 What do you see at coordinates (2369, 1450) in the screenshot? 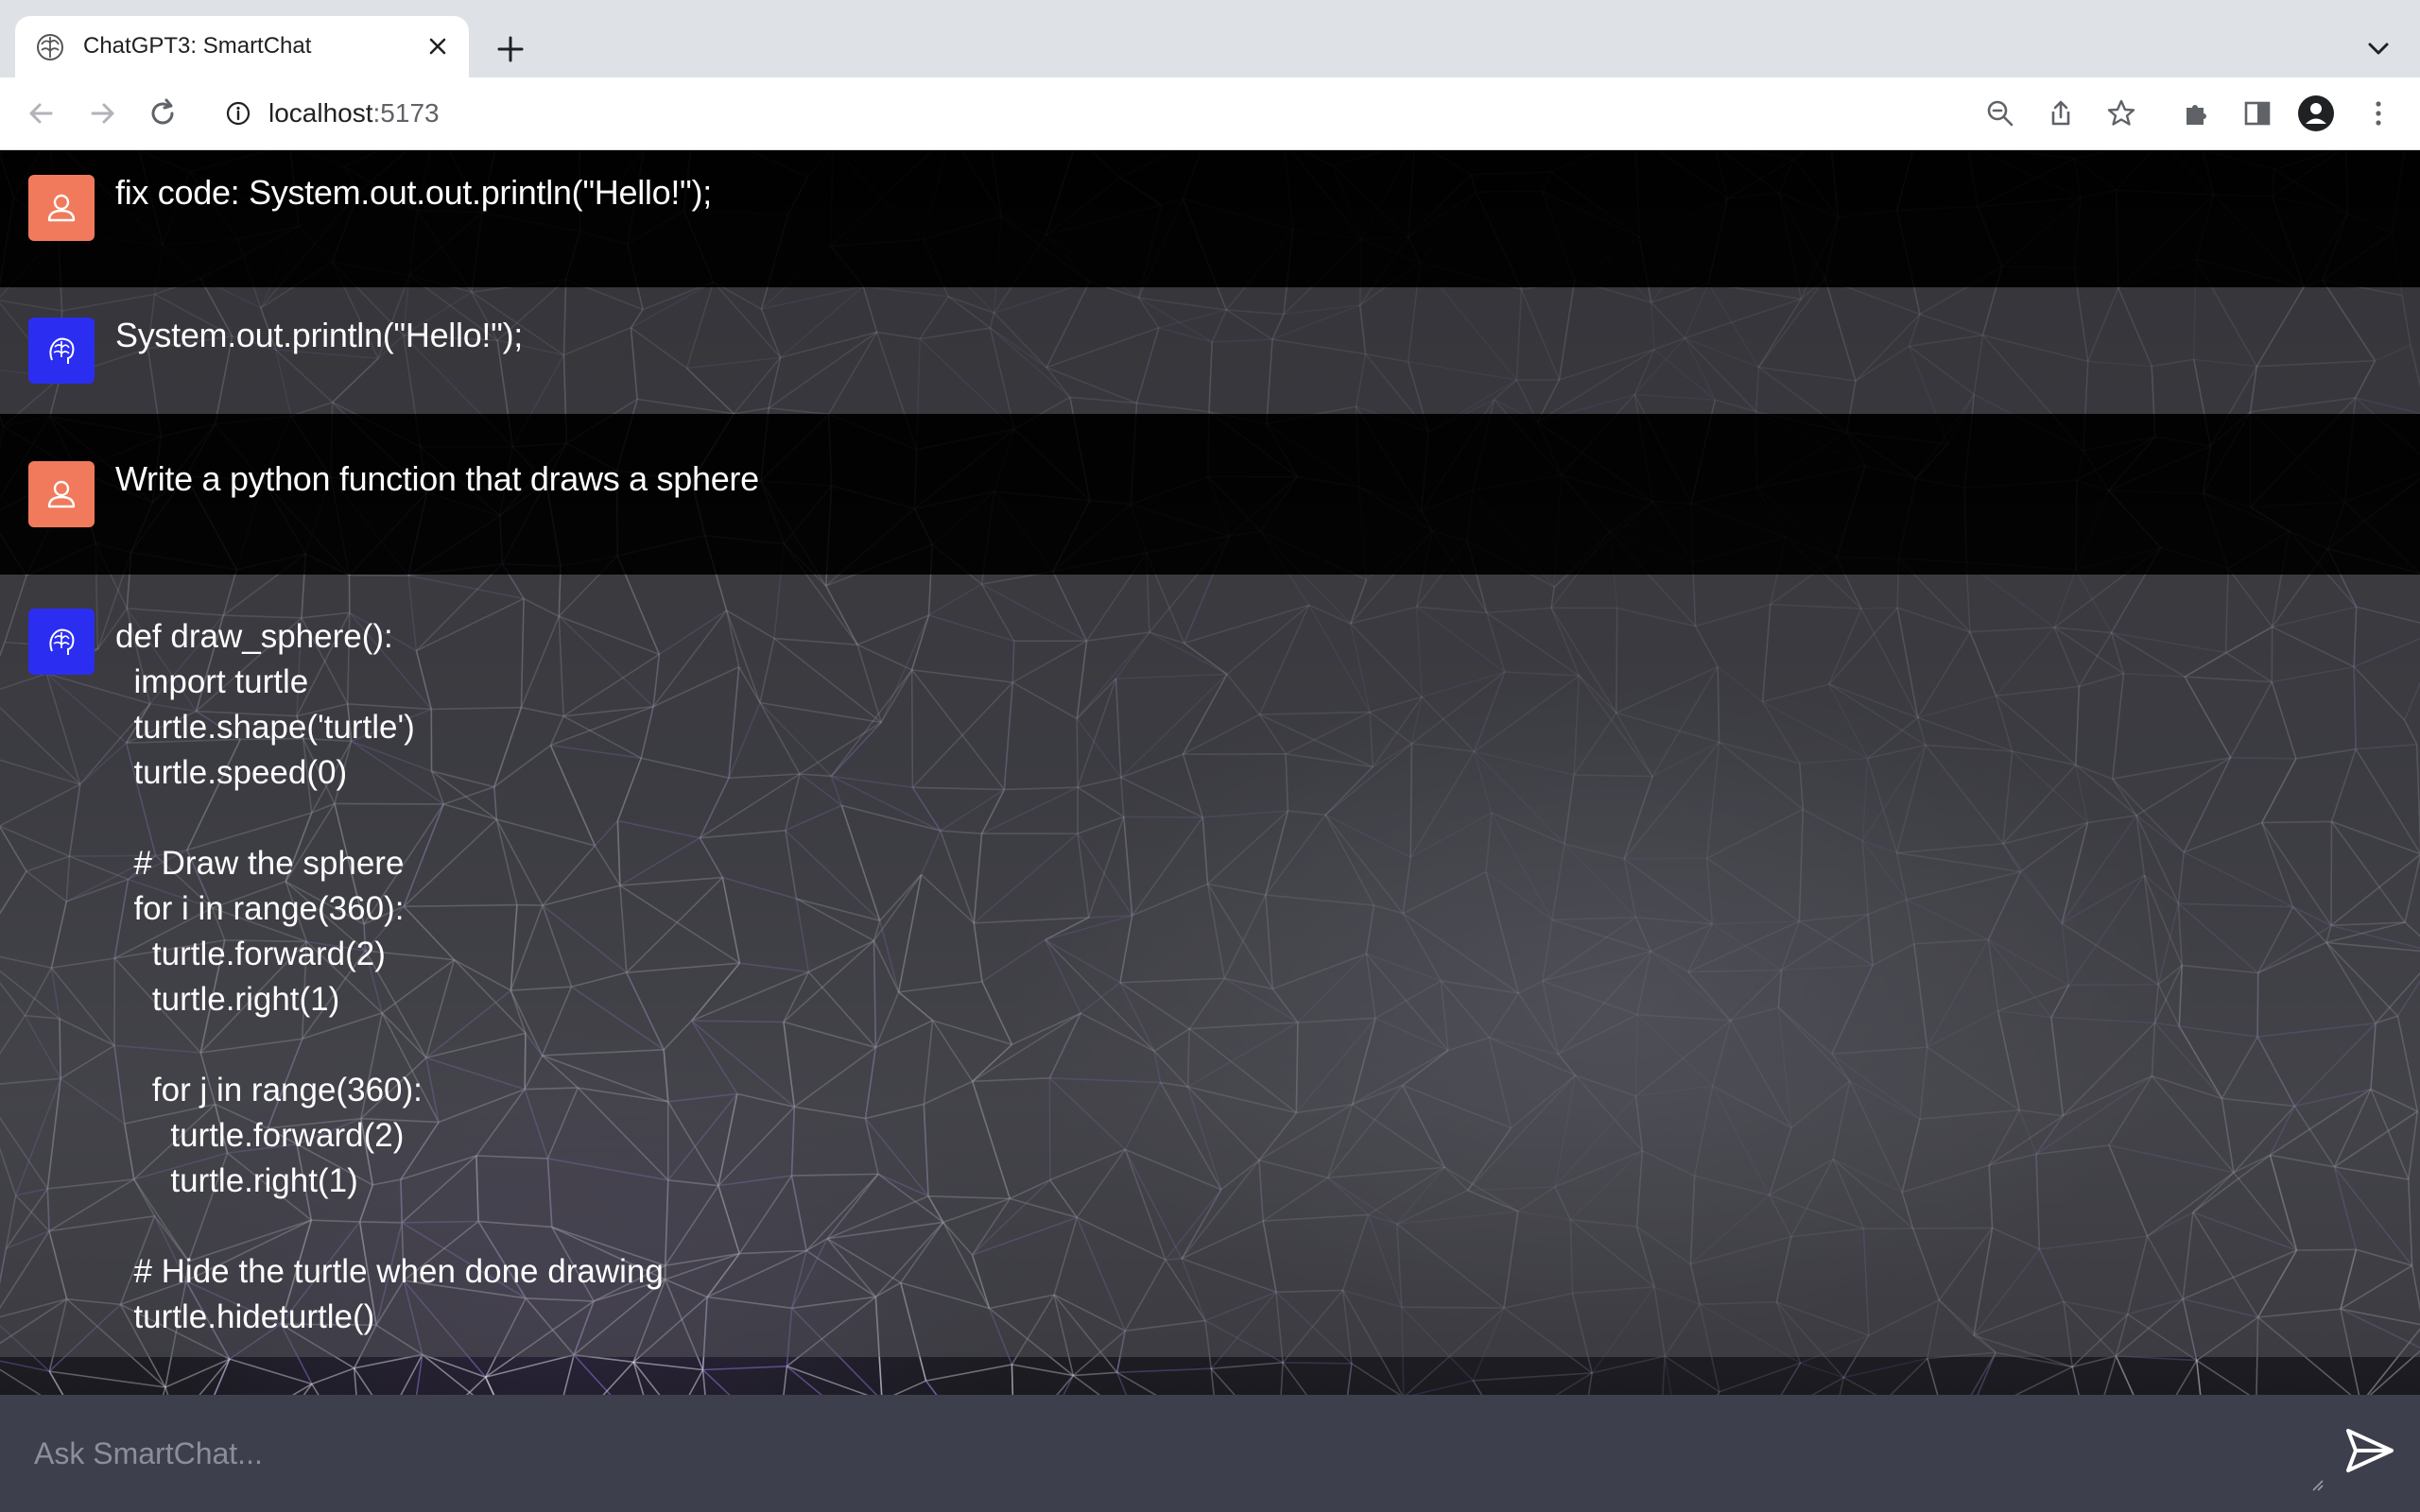
I see `send-icon` at bounding box center [2369, 1450].